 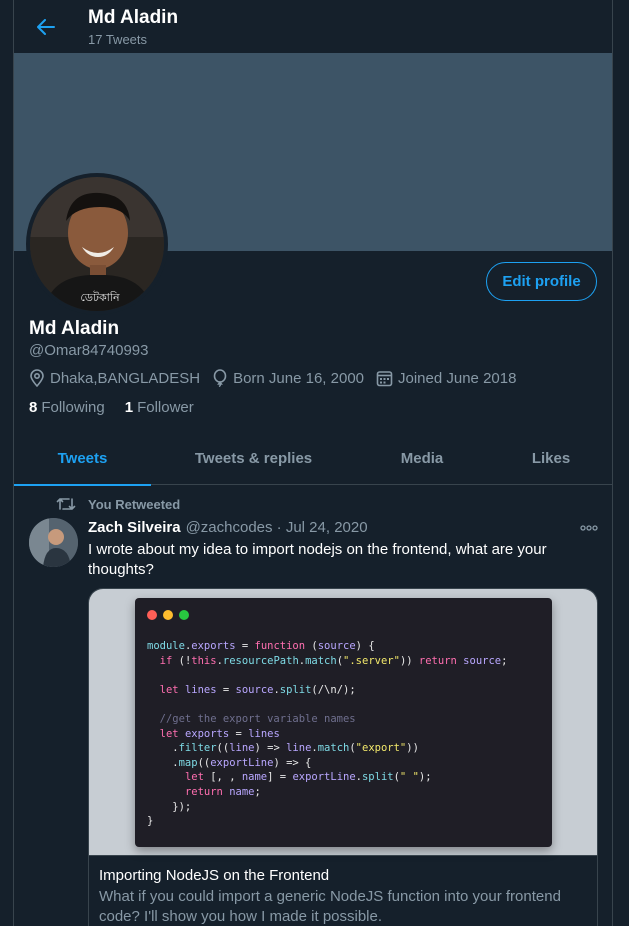 I want to click on balloon-icon, so click(x=220, y=378).